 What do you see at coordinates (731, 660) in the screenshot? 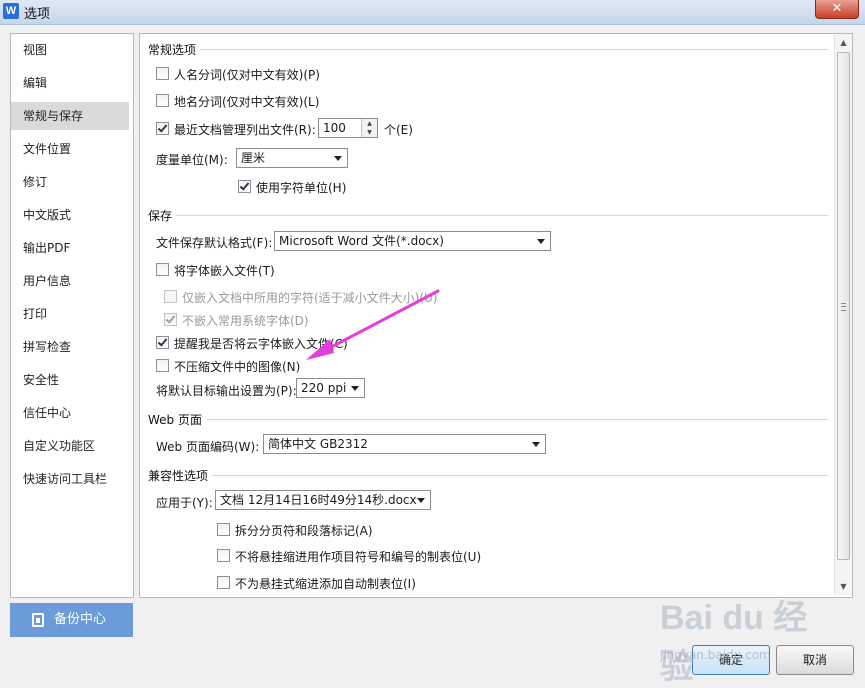
I see `ok-button: 确定` at bounding box center [731, 660].